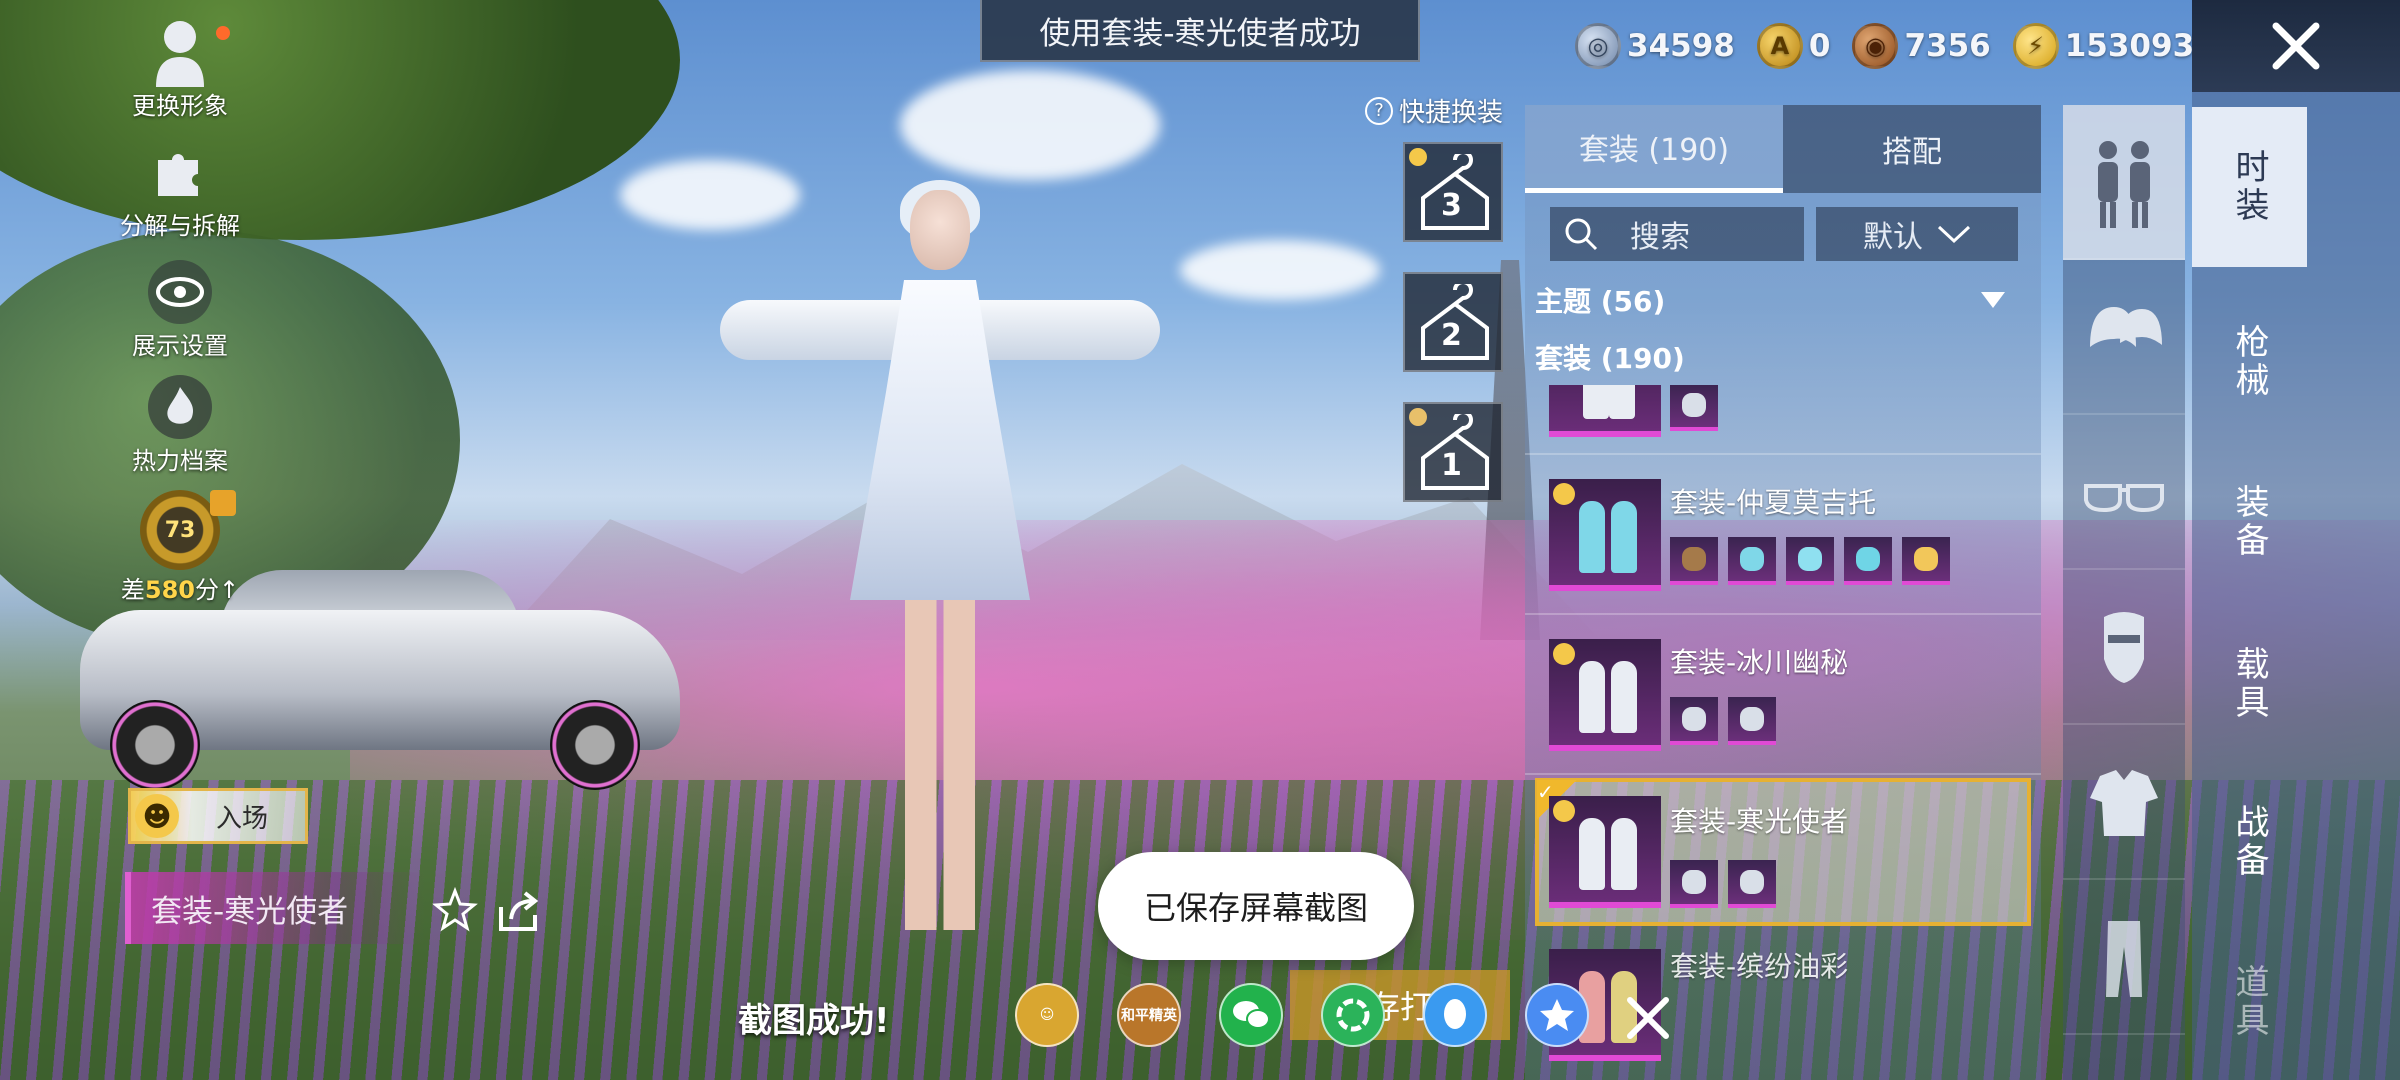 The width and height of the screenshot is (2400, 1080). I want to click on quick-slot-2: 2, so click(1453, 322).